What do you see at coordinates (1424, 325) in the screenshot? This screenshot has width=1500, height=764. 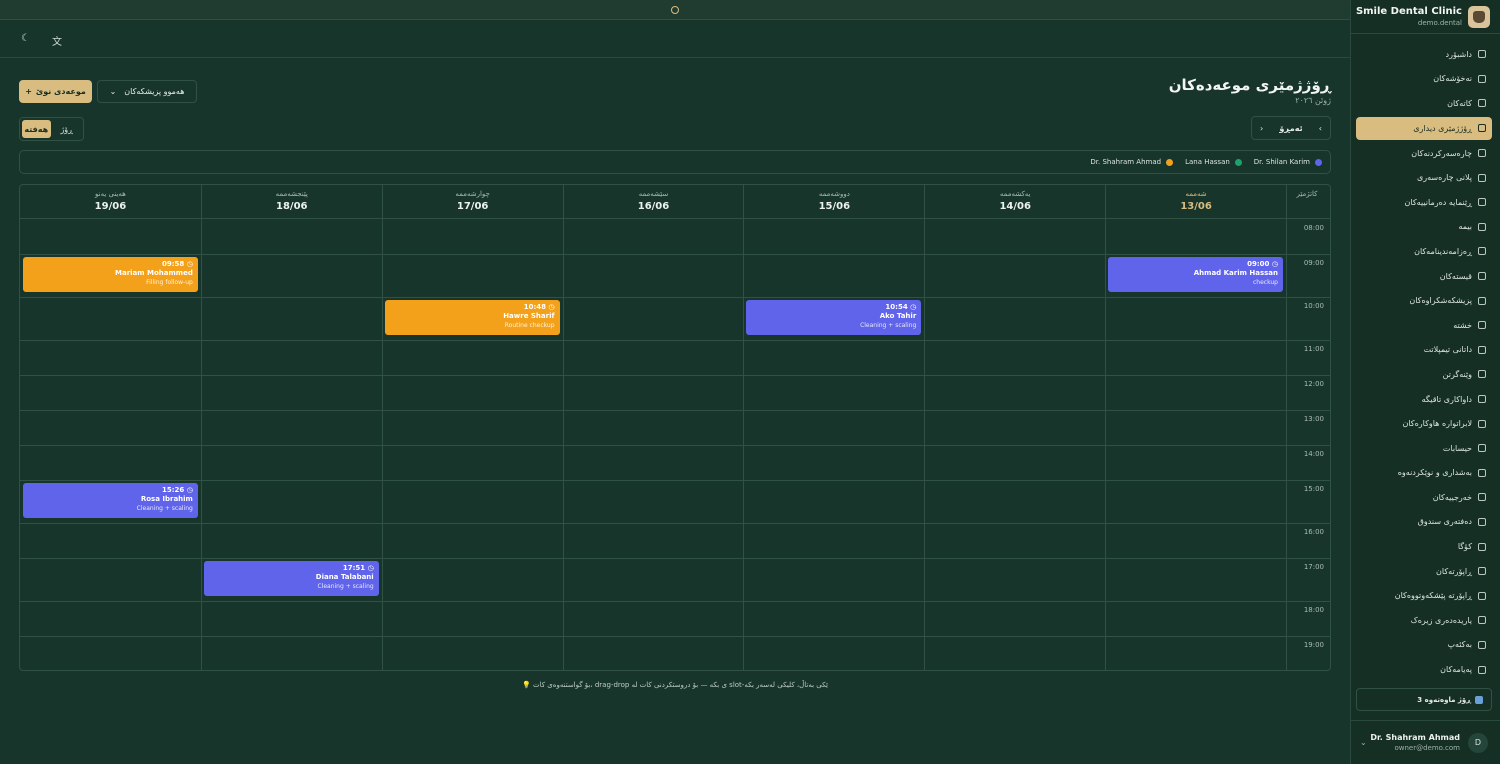 I see `nav-schedule: خشتە` at bounding box center [1424, 325].